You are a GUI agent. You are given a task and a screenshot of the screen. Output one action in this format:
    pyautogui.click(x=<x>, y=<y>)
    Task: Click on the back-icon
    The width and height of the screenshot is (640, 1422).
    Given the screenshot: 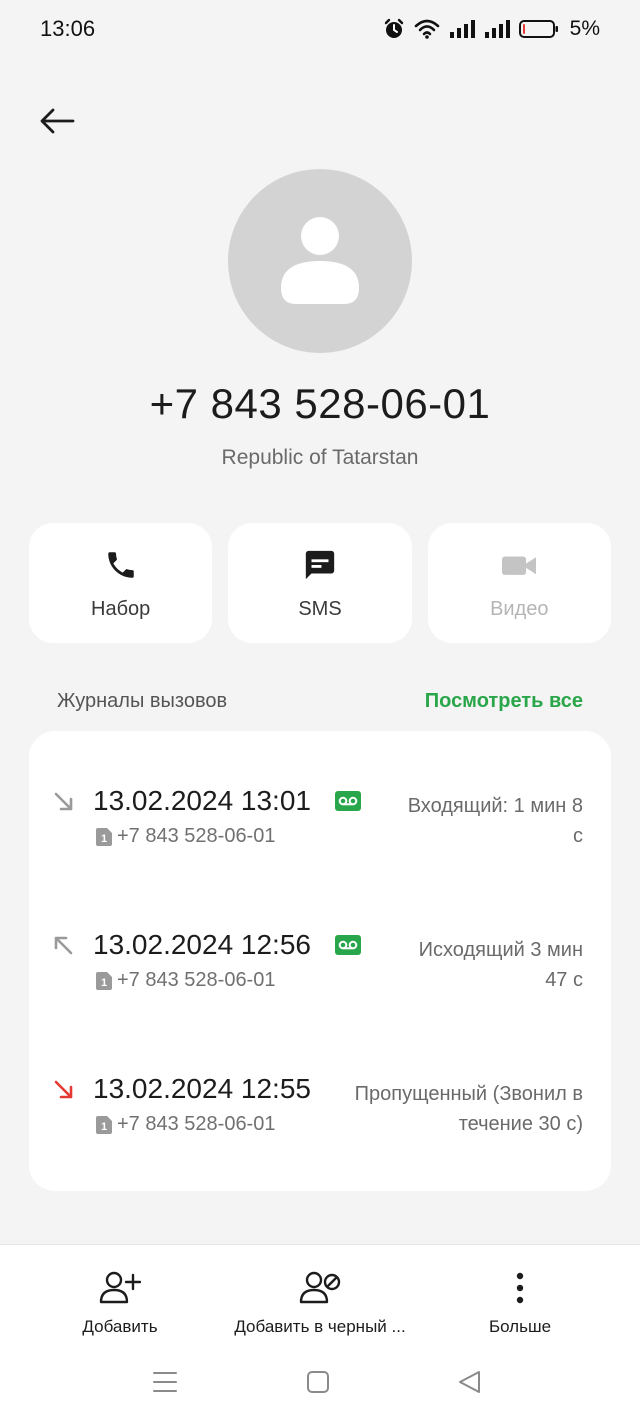 What is the action you would take?
    pyautogui.click(x=470, y=1382)
    